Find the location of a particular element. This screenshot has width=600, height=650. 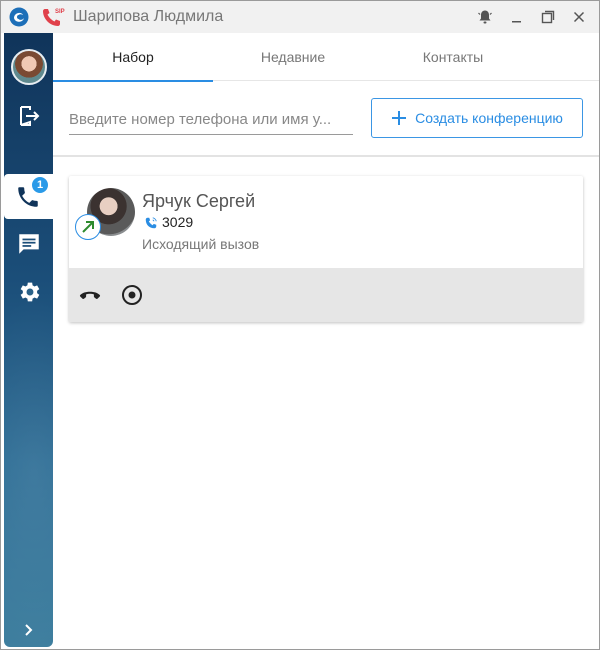

maximize-icon is located at coordinates (548, 17).